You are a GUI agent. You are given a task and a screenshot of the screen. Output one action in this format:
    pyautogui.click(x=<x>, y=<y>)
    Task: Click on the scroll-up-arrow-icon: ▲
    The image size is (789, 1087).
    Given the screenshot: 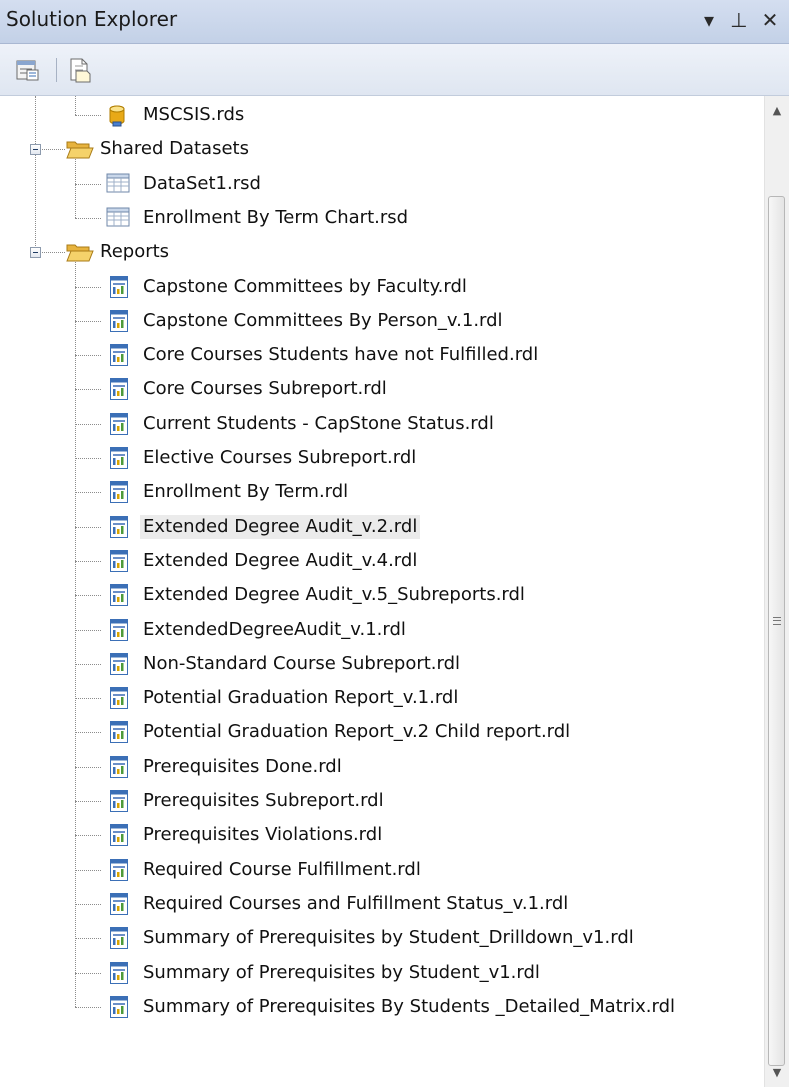 What is the action you would take?
    pyautogui.click(x=777, y=111)
    